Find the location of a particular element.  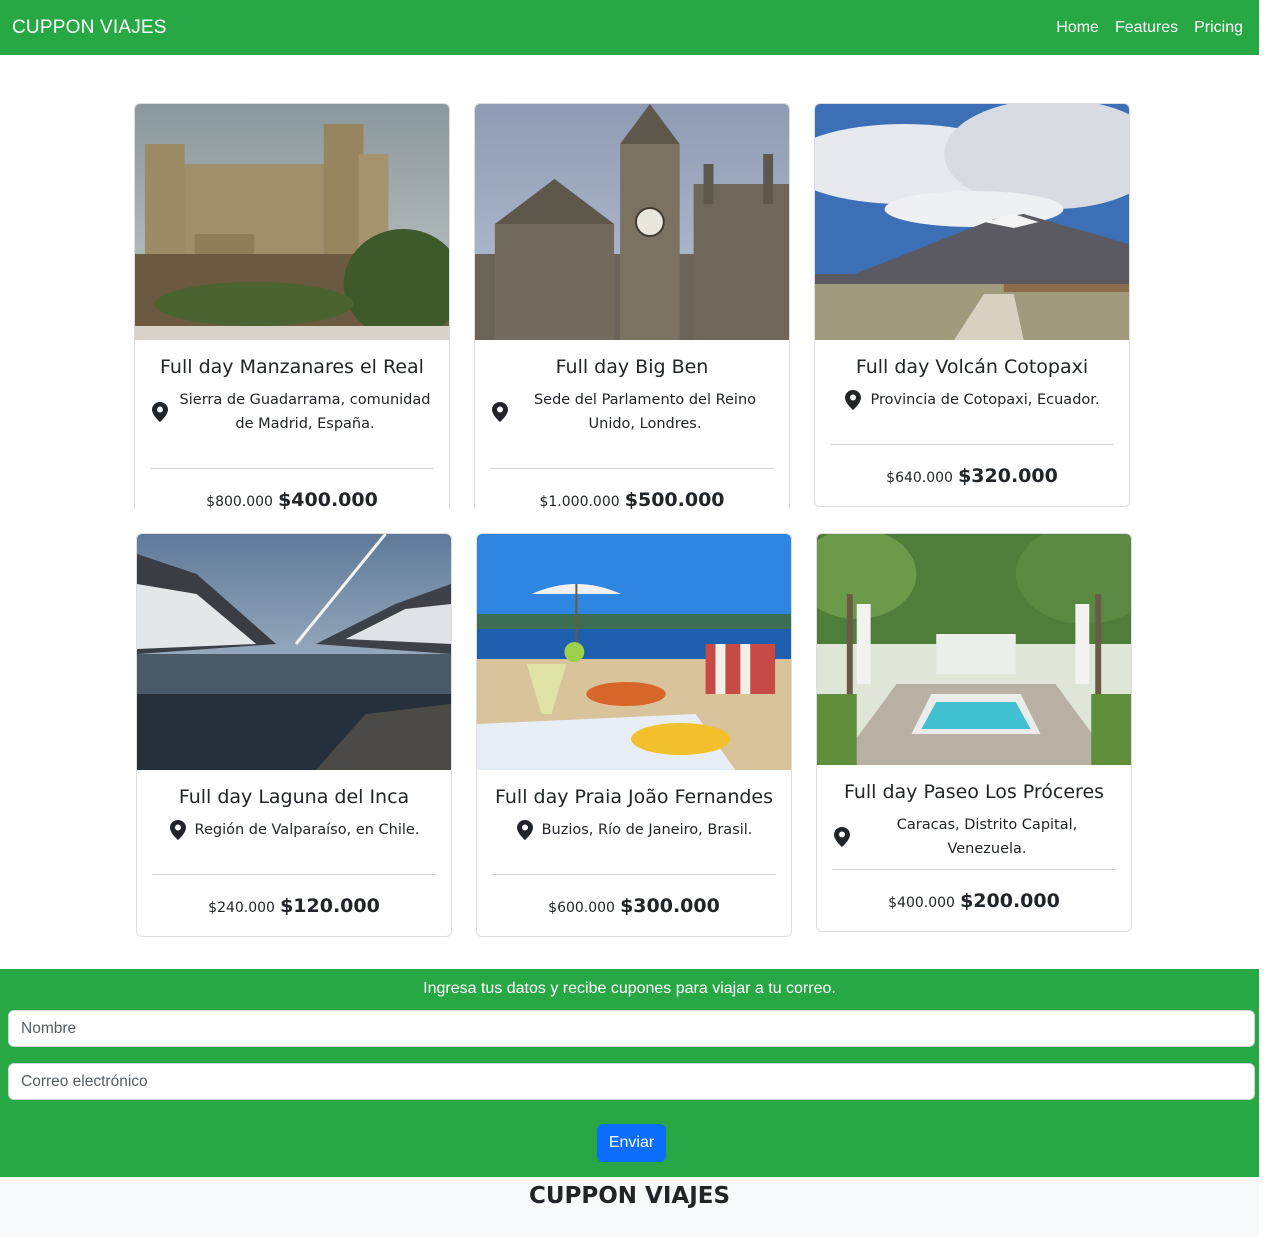

card-title: Full day Paseo Los Próceres is located at coordinates (974, 792).